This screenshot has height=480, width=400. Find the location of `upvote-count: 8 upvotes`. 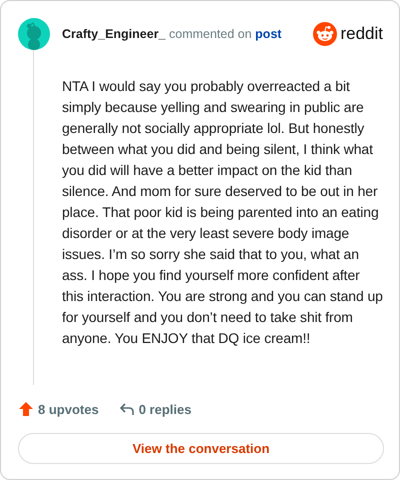

upvote-count: 8 upvotes is located at coordinates (68, 409).